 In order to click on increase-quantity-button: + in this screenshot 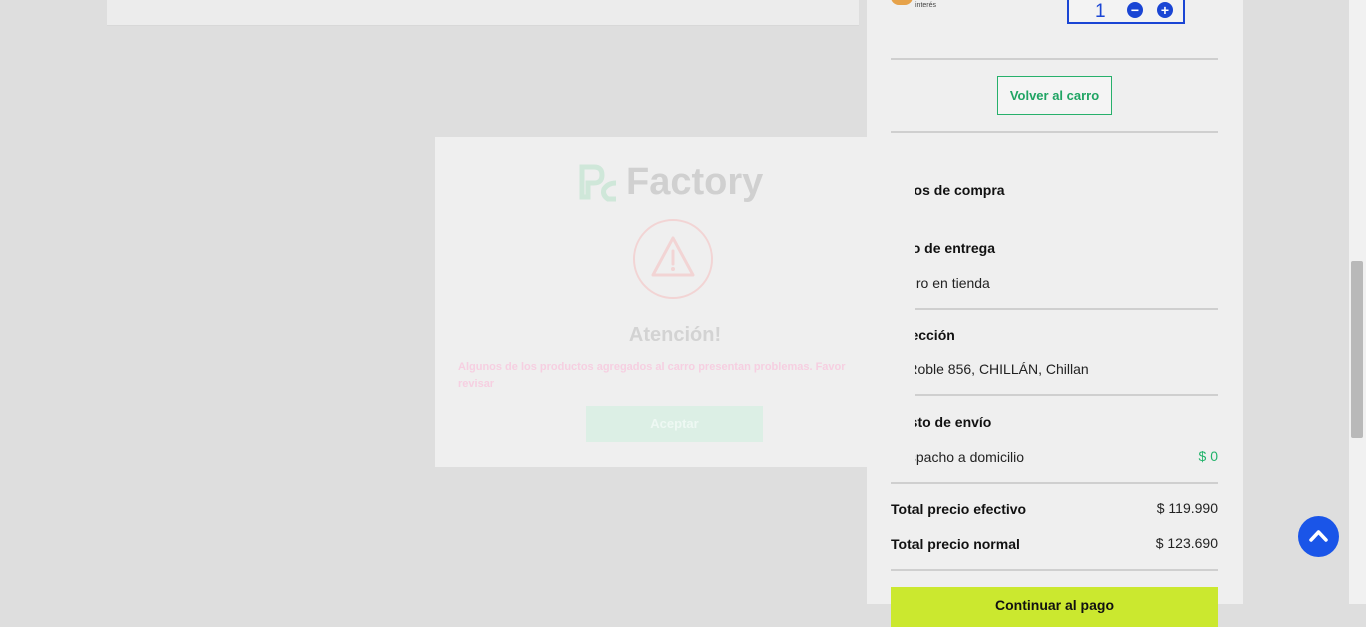, I will do `click(1165, 10)`.